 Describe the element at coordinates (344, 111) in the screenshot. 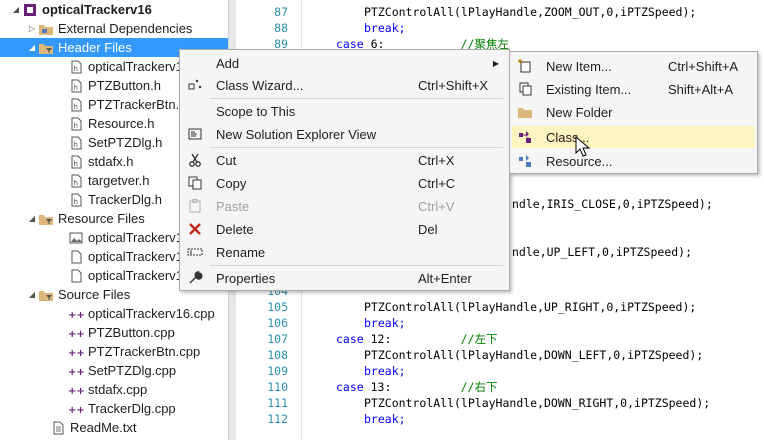

I see `menu-item-scope-to-this: Scope to This` at that location.